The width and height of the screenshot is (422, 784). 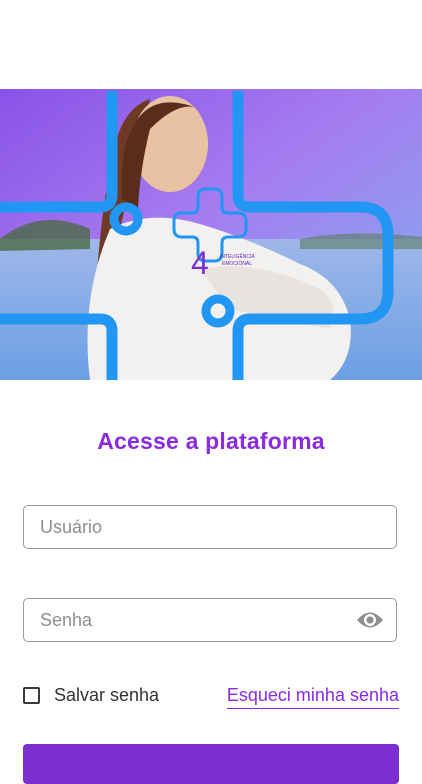 What do you see at coordinates (312, 697) in the screenshot?
I see `forgot-password-link: Esqueci minha senha` at bounding box center [312, 697].